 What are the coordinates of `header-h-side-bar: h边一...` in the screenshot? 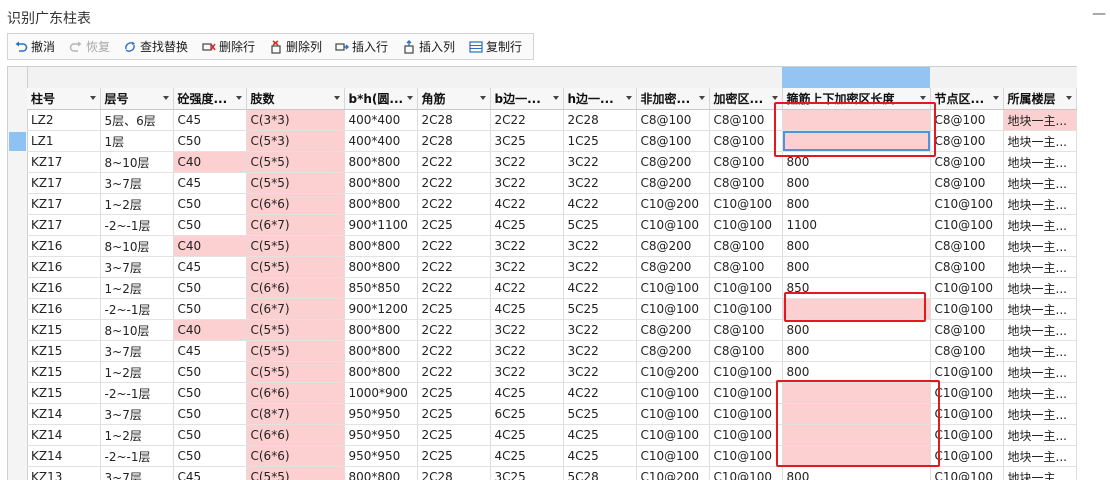 It's located at (599, 99).